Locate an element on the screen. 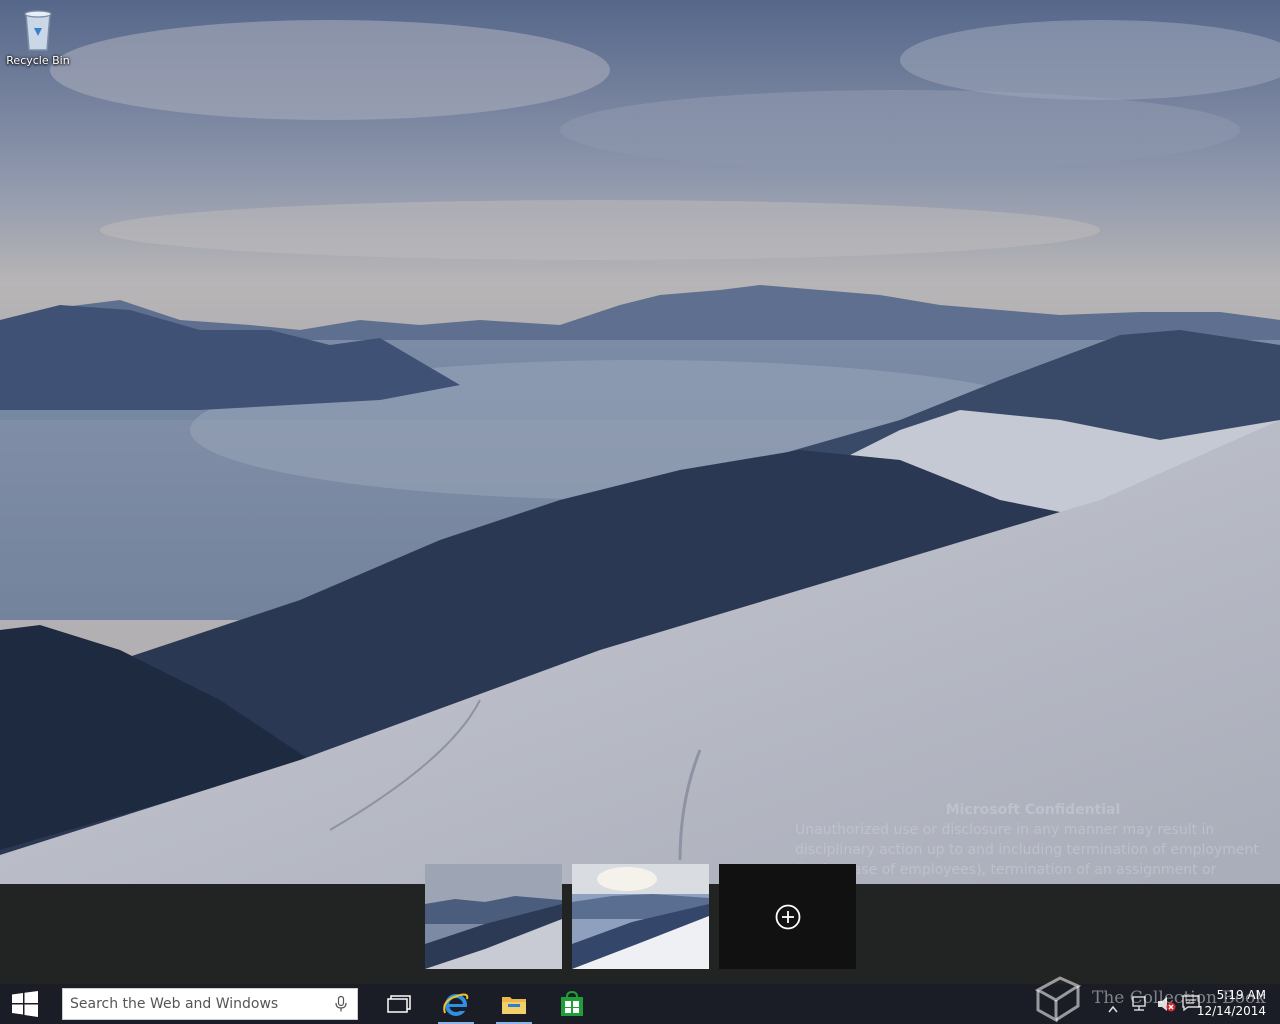 Image resolution: width=1280 pixels, height=1024 pixels. volume-muted-icon is located at coordinates (1166, 1006).